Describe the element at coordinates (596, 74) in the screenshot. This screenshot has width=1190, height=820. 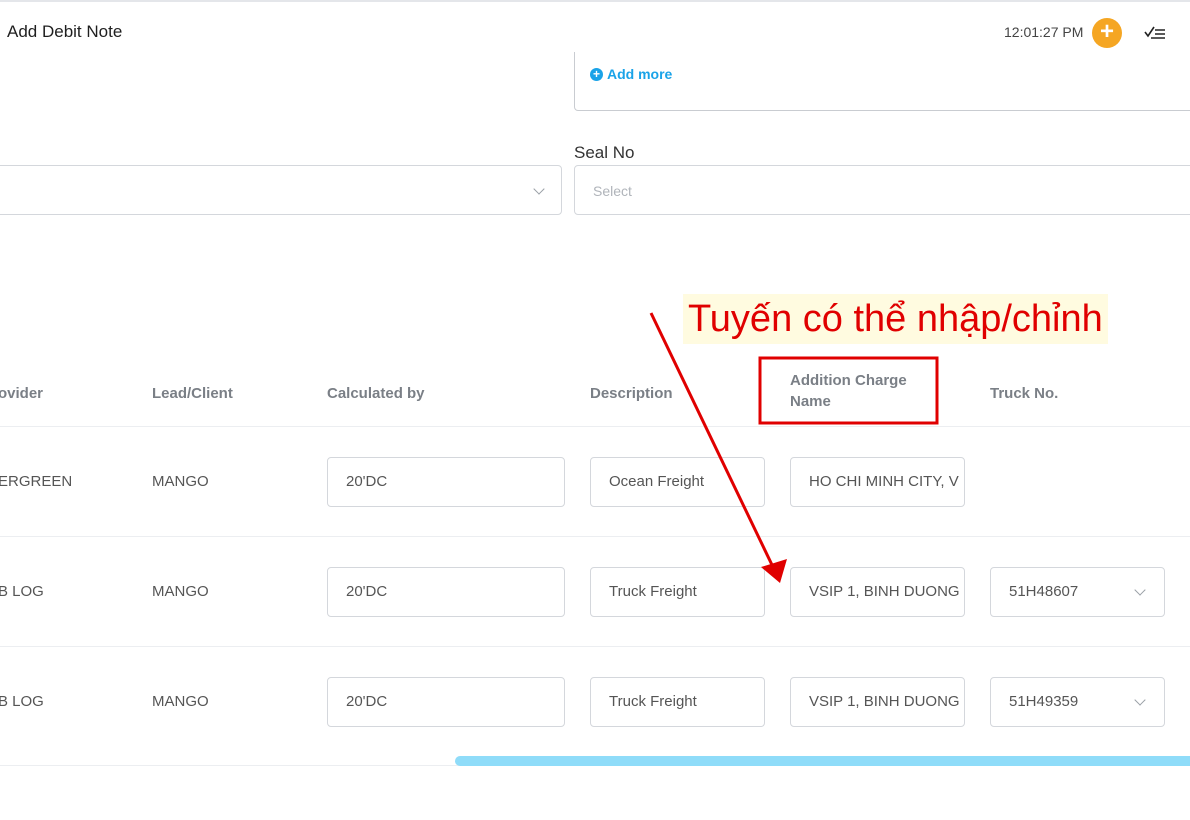
I see `plus-circle-small-icon: +` at that location.